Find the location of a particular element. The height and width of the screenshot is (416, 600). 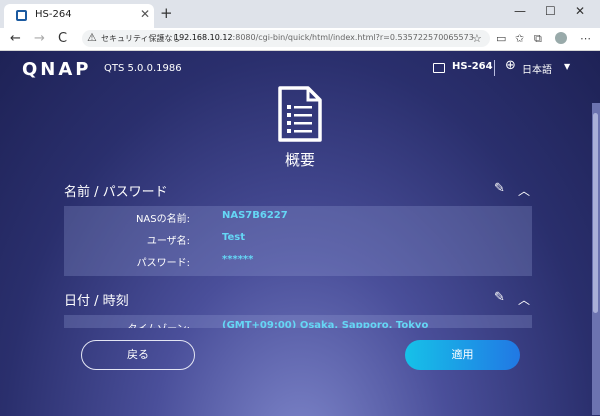

reload-icon: C is located at coordinates (62, 38).